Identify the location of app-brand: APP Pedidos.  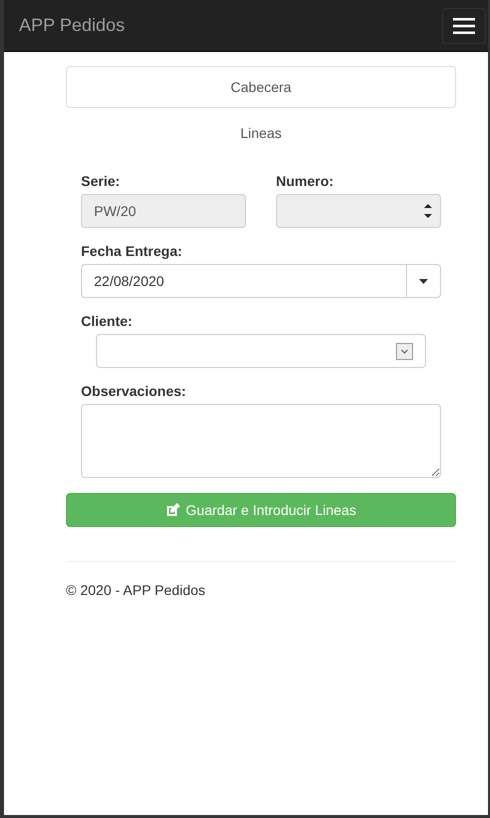
(72, 25).